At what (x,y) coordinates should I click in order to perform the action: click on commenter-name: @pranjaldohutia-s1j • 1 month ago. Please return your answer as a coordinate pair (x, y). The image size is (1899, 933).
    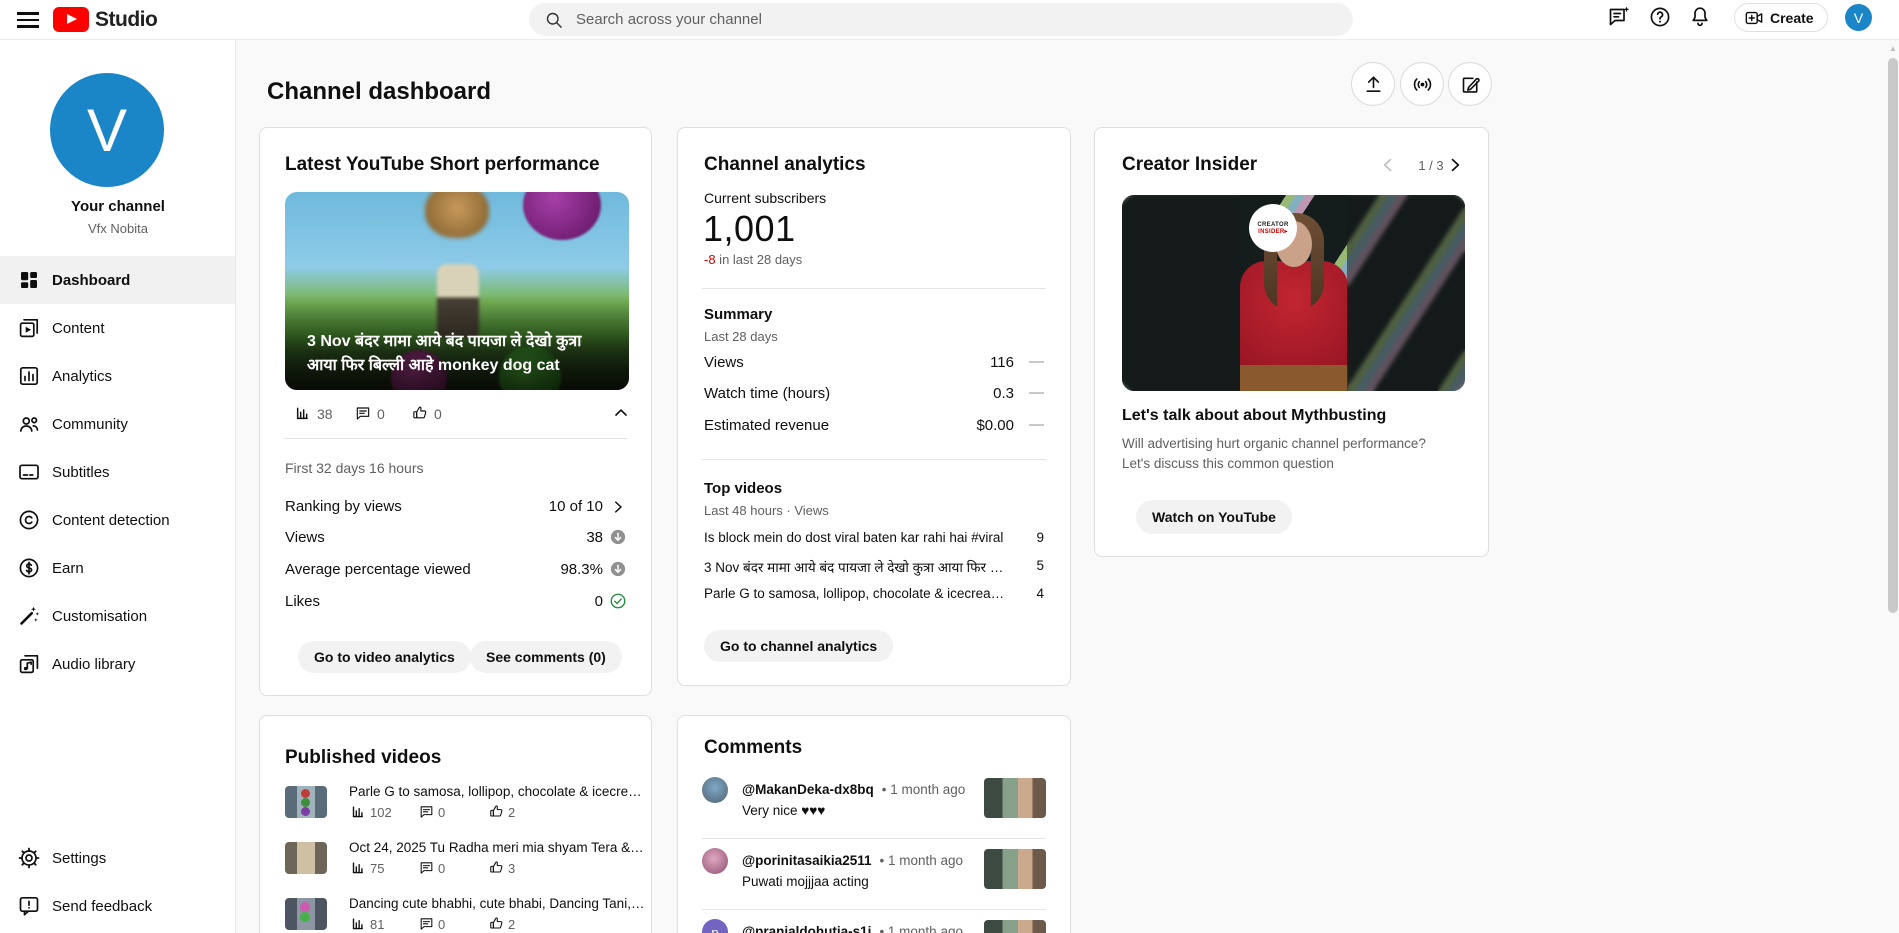
    Looking at the image, I should click on (852, 928).